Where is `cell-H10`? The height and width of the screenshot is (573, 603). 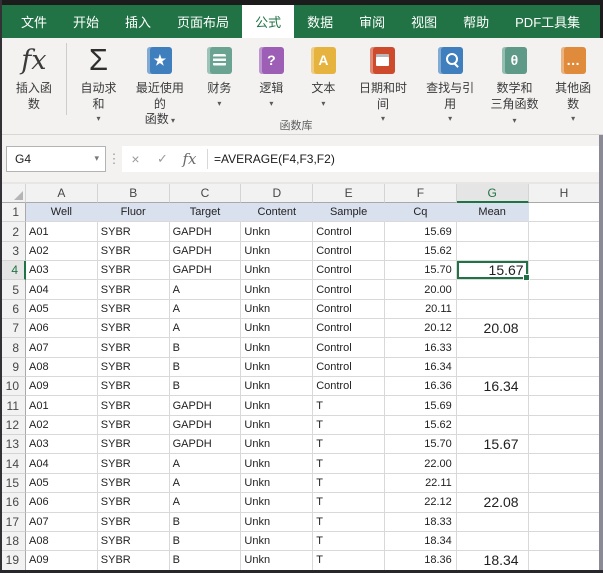
cell-H10 is located at coordinates (563, 387).